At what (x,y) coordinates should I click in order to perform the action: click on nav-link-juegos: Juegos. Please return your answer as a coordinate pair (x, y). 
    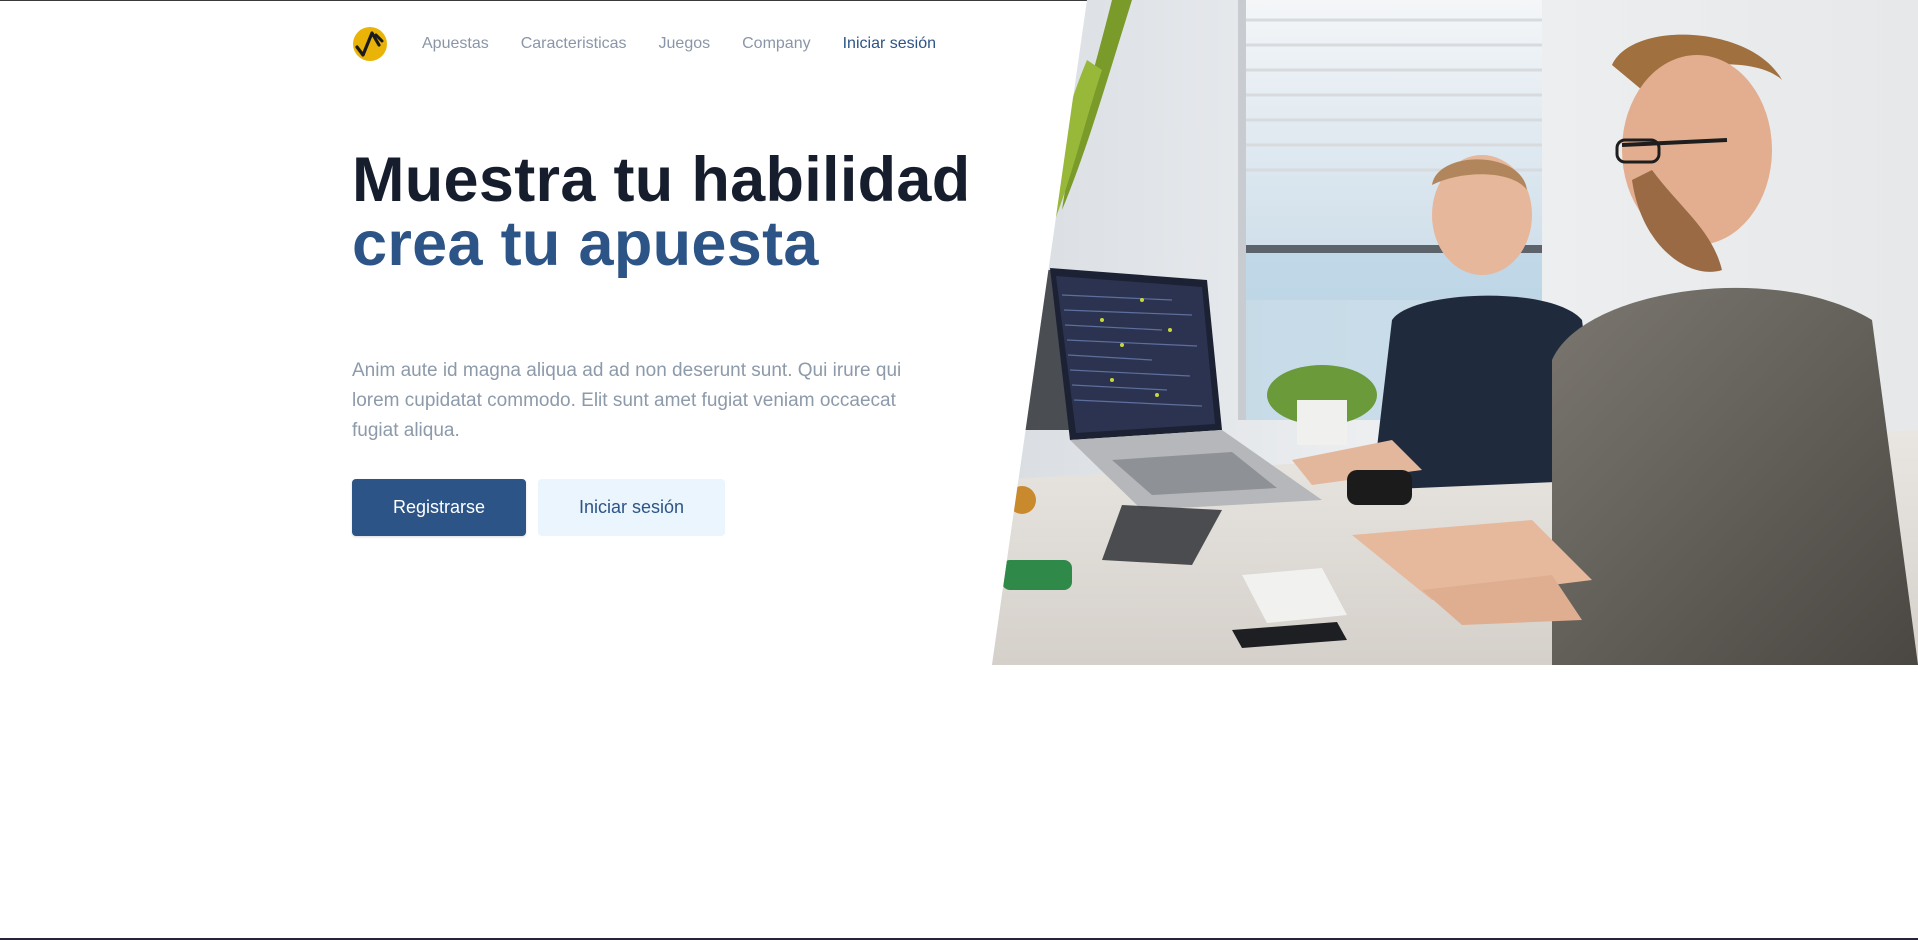
    Looking at the image, I should click on (685, 44).